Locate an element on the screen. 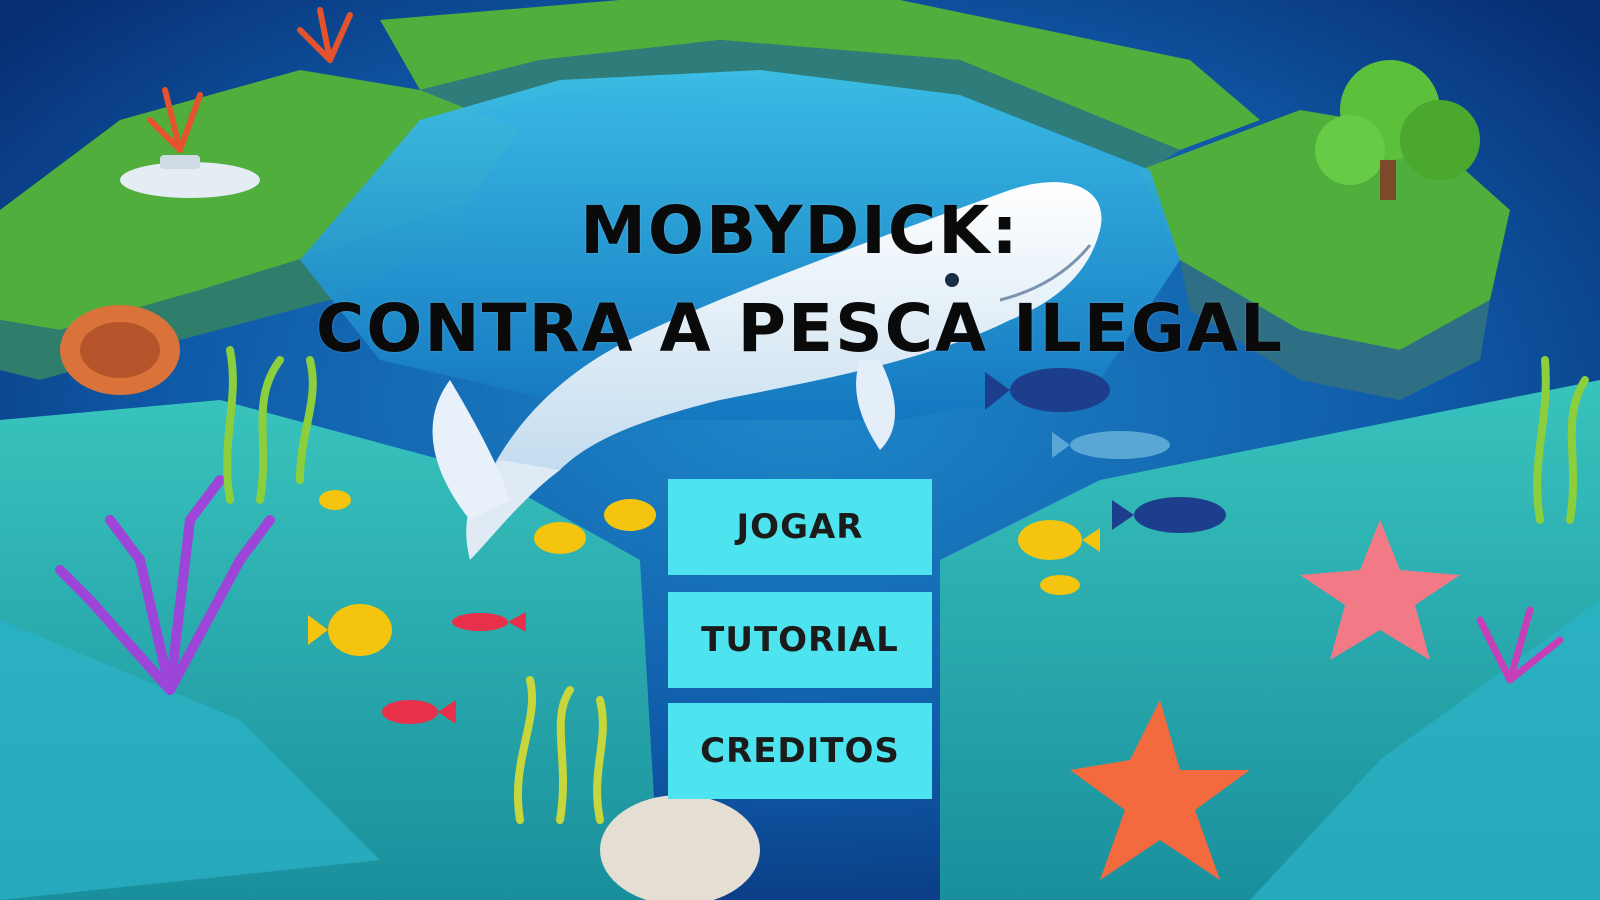 Image resolution: width=1600 pixels, height=900 pixels. tutorial-button: TUTORIAL is located at coordinates (800, 640).